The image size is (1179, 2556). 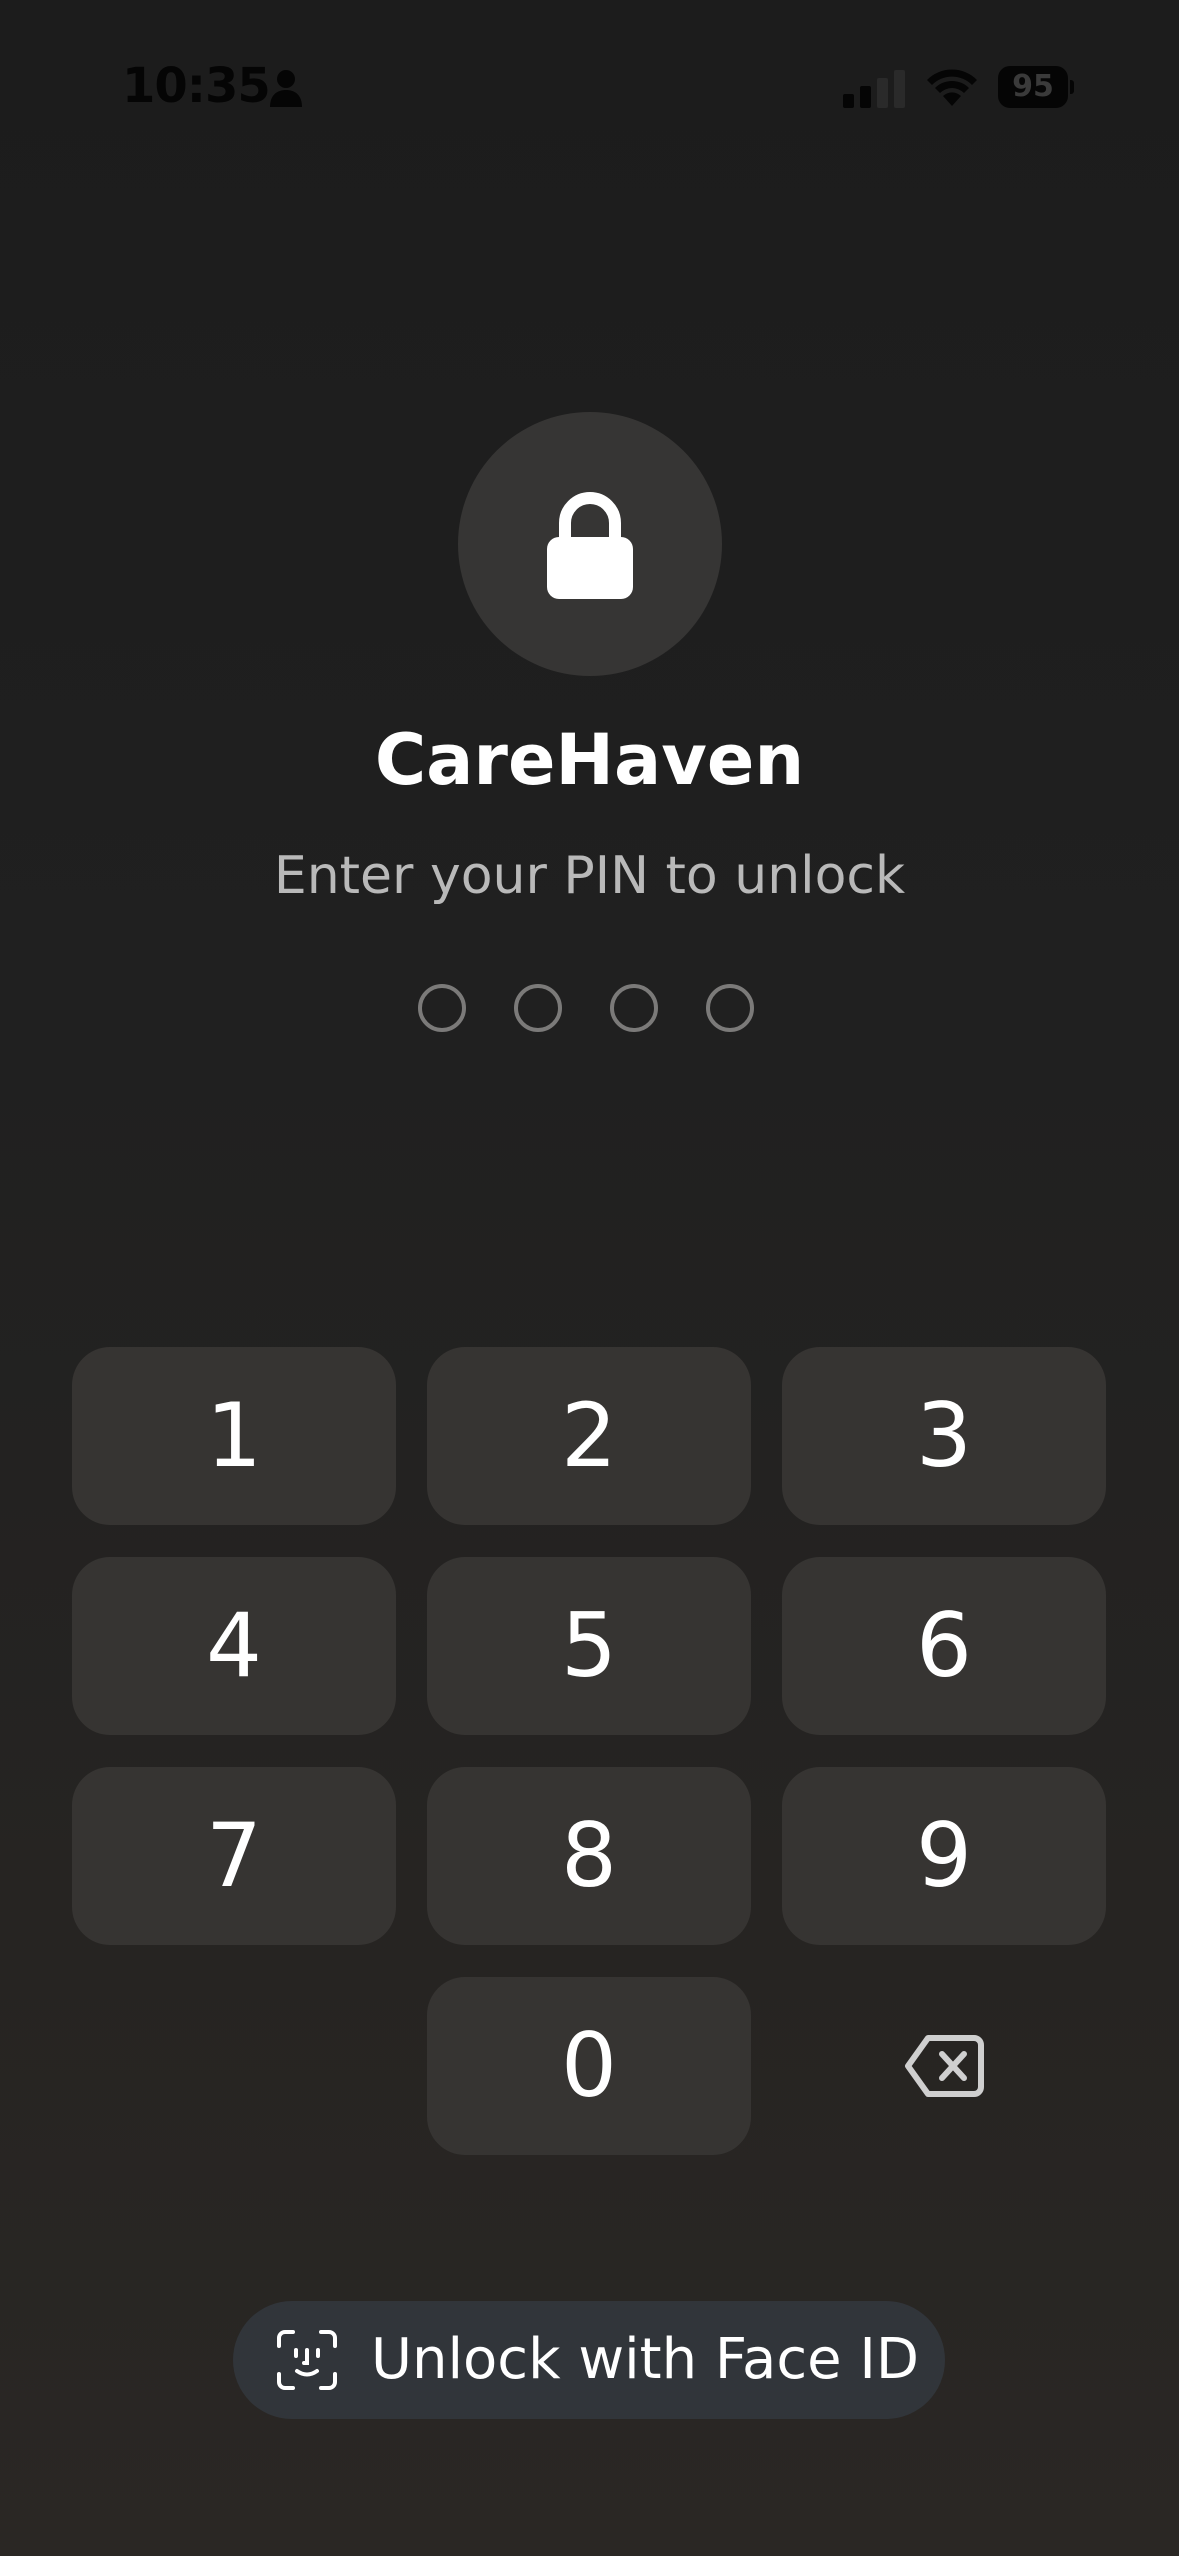 I want to click on lock-icon, so click(x=590, y=545).